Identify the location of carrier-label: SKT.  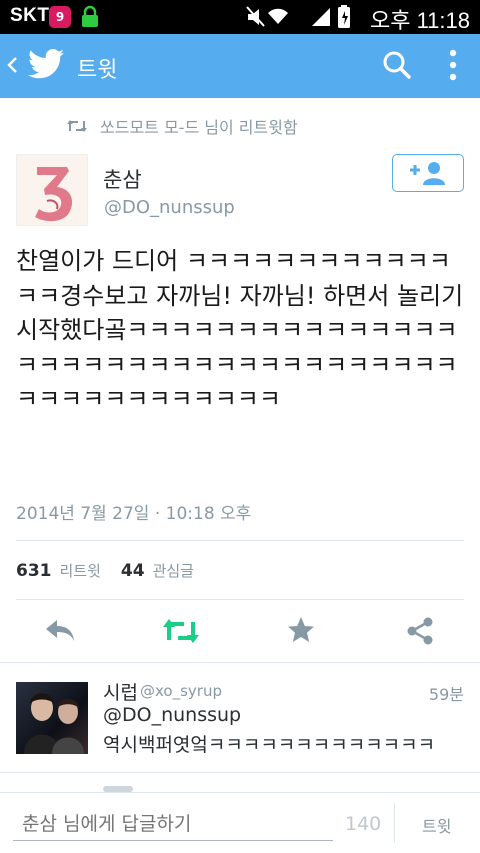
(30, 15).